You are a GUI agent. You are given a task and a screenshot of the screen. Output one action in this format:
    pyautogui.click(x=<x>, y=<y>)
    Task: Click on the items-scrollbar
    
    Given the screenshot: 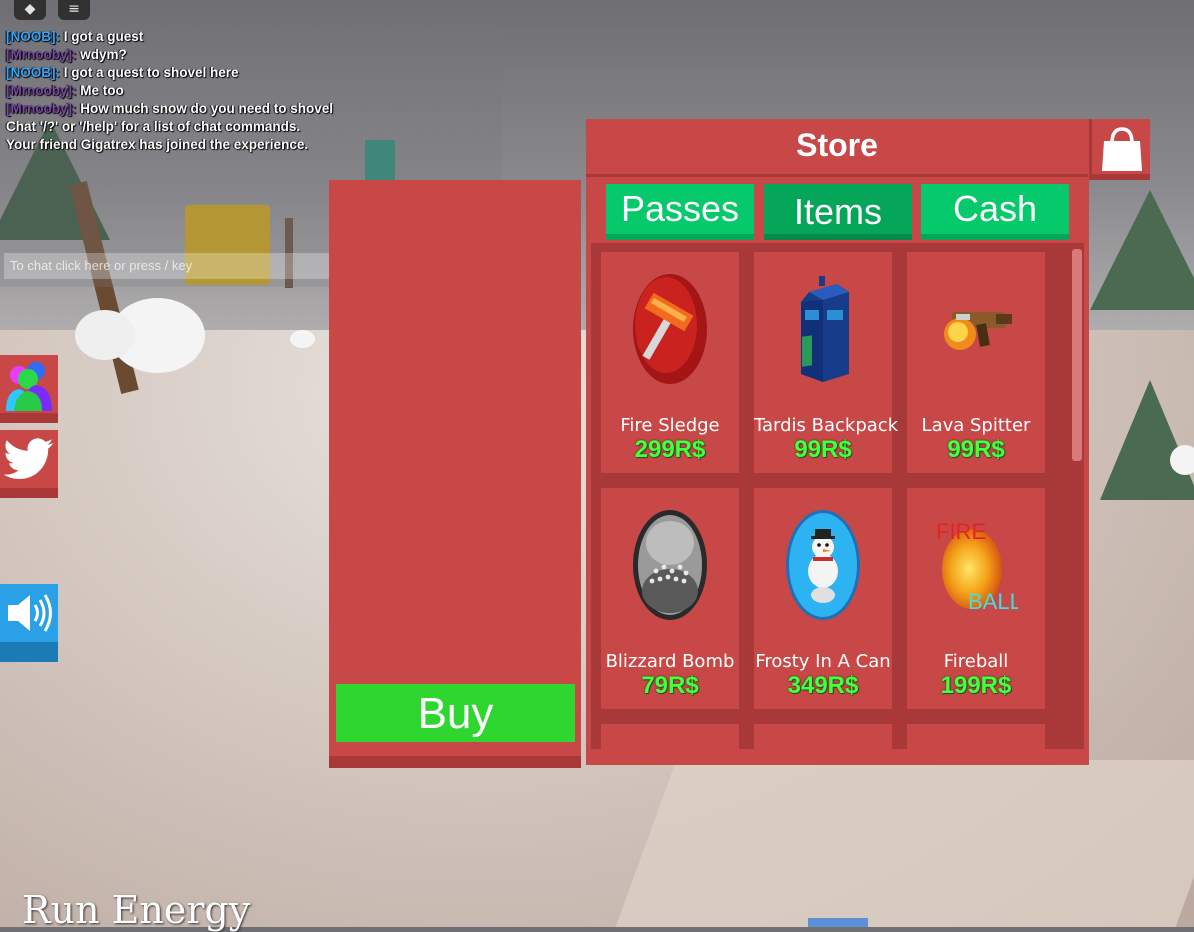 What is the action you would take?
    pyautogui.click(x=1077, y=355)
    